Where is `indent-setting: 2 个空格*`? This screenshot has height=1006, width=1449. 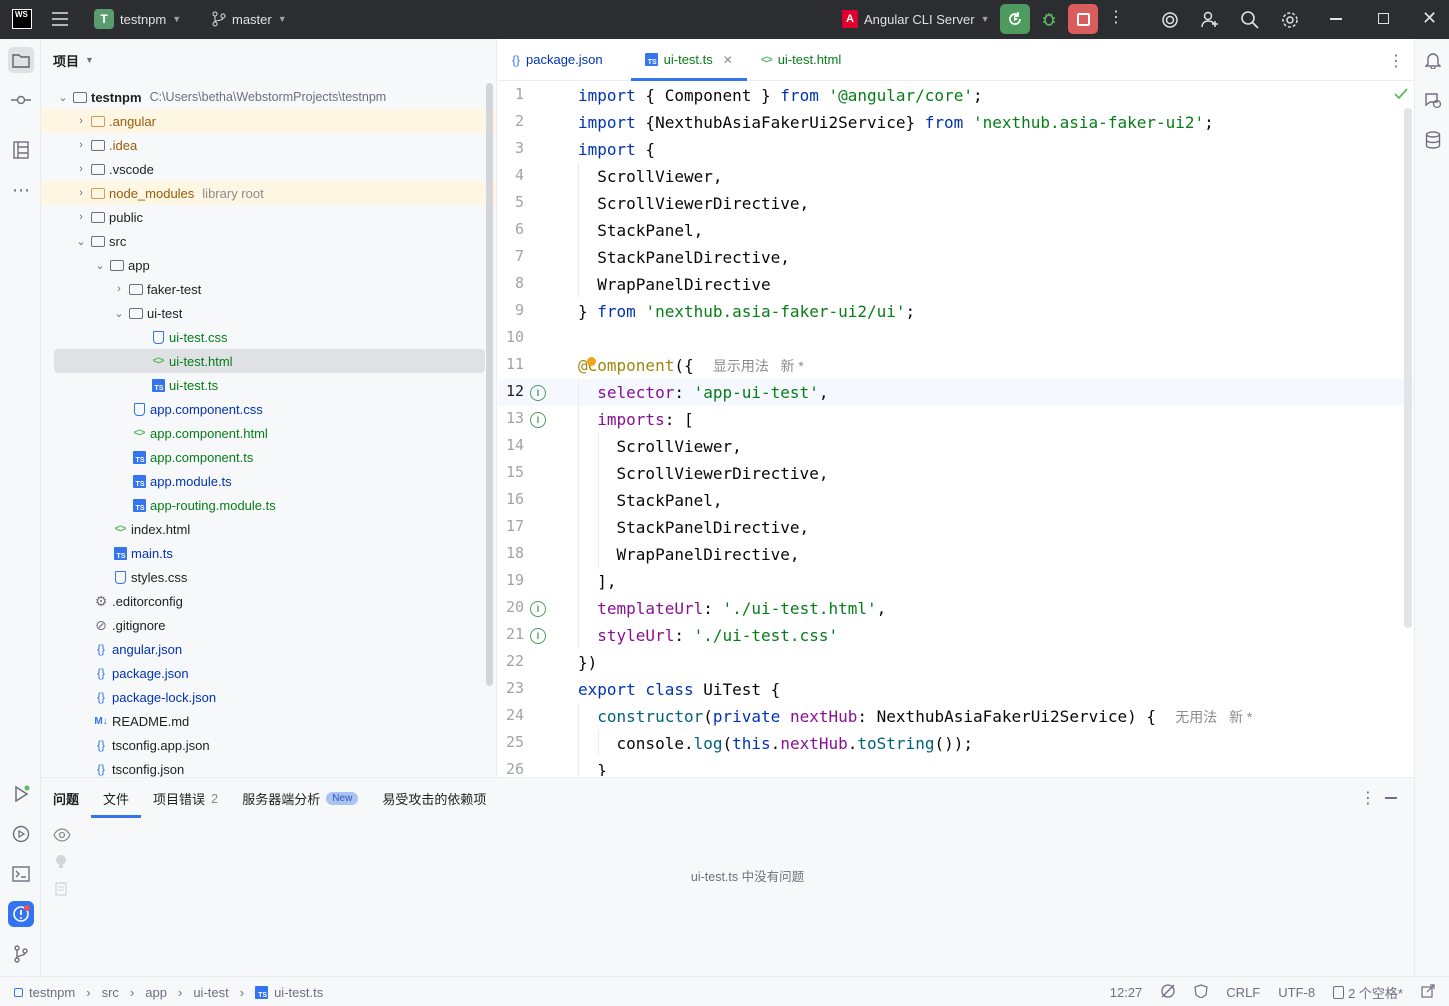
indent-setting: 2 个空格* is located at coordinates (1368, 992).